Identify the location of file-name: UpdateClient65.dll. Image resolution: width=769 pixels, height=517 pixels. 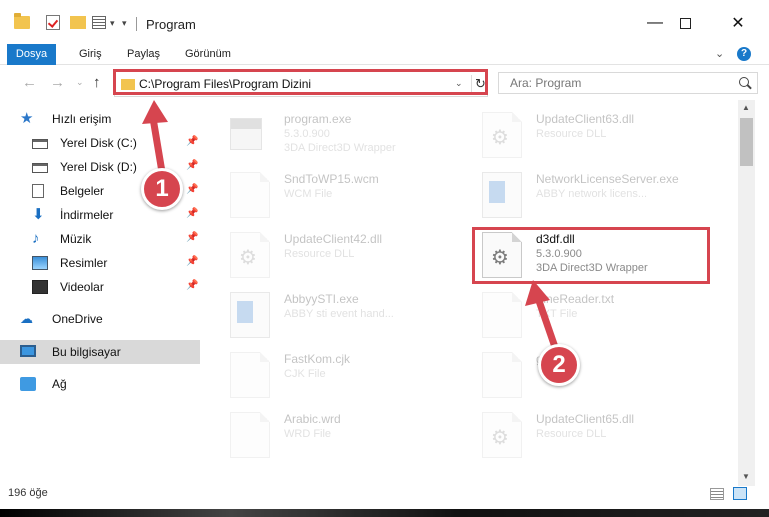
(585, 419).